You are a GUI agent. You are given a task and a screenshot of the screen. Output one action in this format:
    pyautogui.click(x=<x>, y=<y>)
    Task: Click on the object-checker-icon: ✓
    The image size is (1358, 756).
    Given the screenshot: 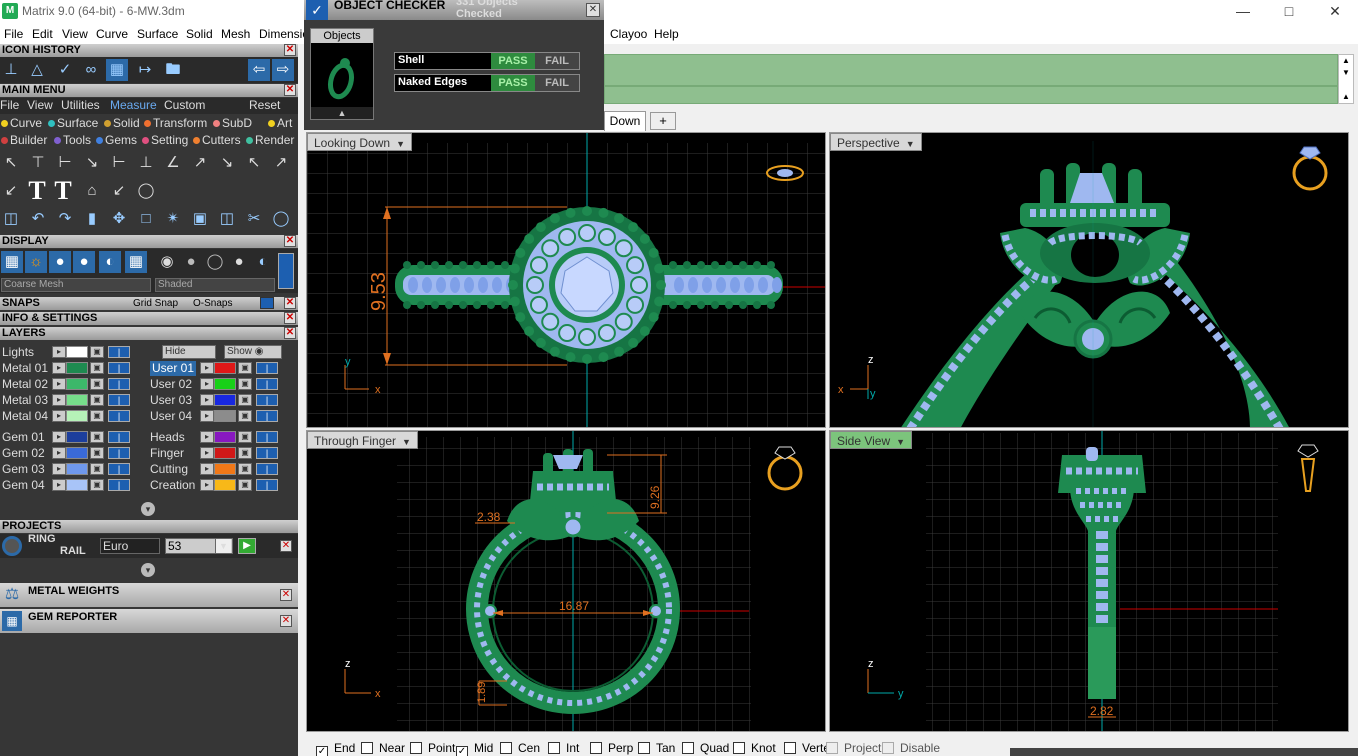 What is the action you would take?
    pyautogui.click(x=65, y=70)
    